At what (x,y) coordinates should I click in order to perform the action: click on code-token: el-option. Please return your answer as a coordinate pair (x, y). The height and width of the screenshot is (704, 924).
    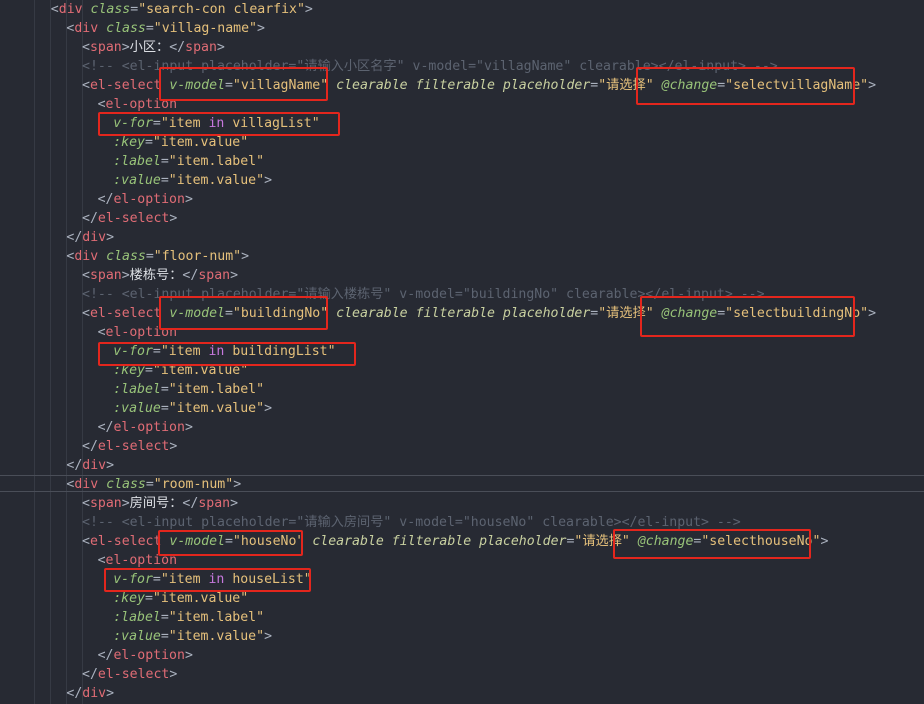
    Looking at the image, I should click on (149, 655).